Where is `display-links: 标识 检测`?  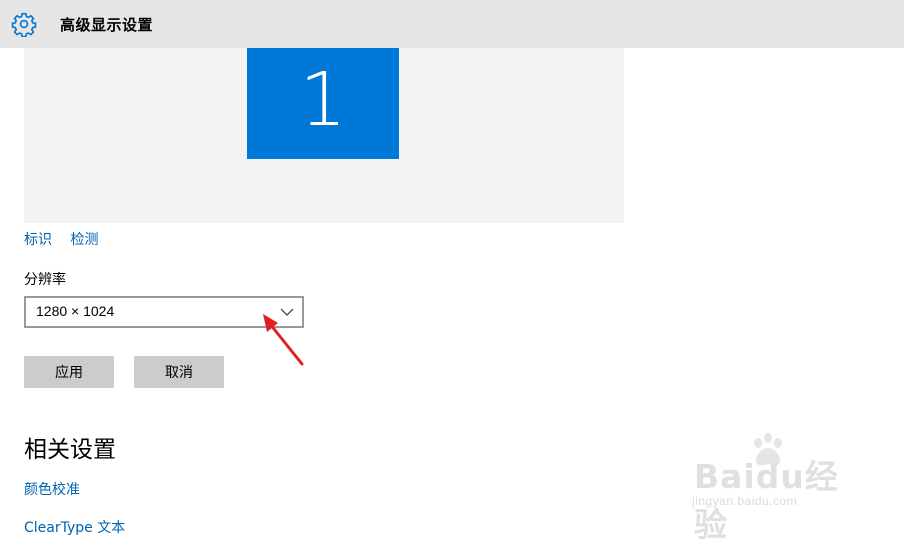 display-links: 标识 检测 is located at coordinates (68, 239).